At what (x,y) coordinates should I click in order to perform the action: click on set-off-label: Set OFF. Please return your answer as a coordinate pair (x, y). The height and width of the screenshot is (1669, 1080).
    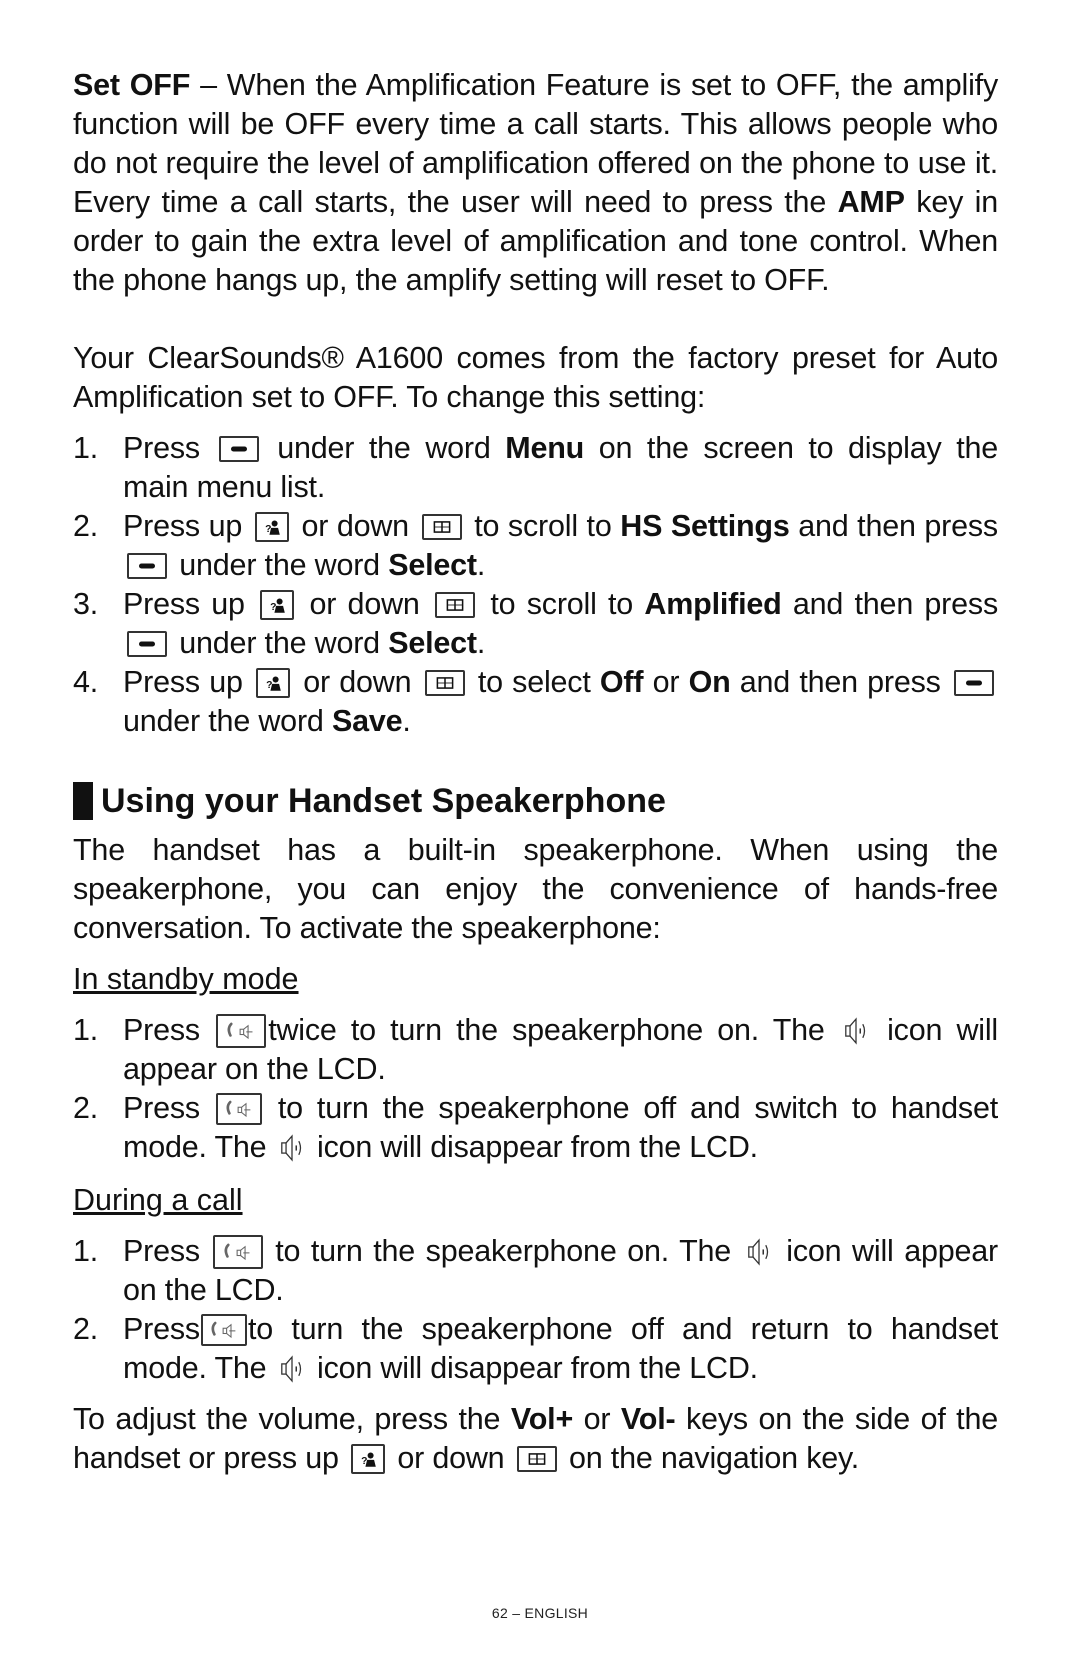
    Looking at the image, I should click on (132, 85).